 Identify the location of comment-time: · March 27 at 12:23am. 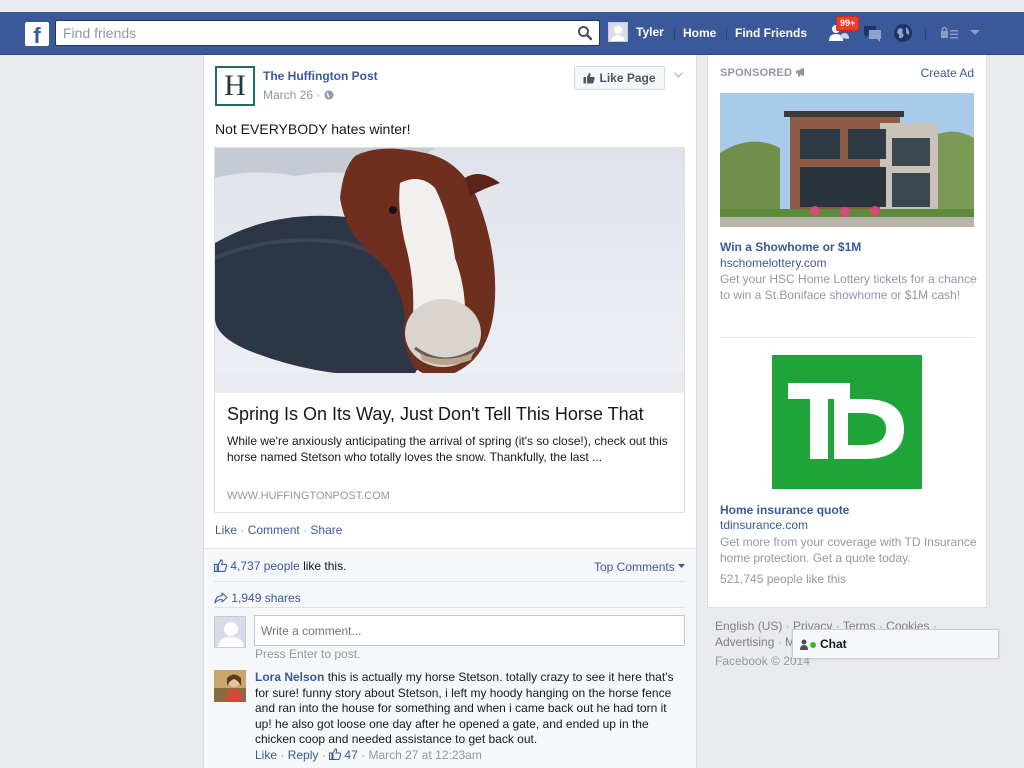
(421, 755).